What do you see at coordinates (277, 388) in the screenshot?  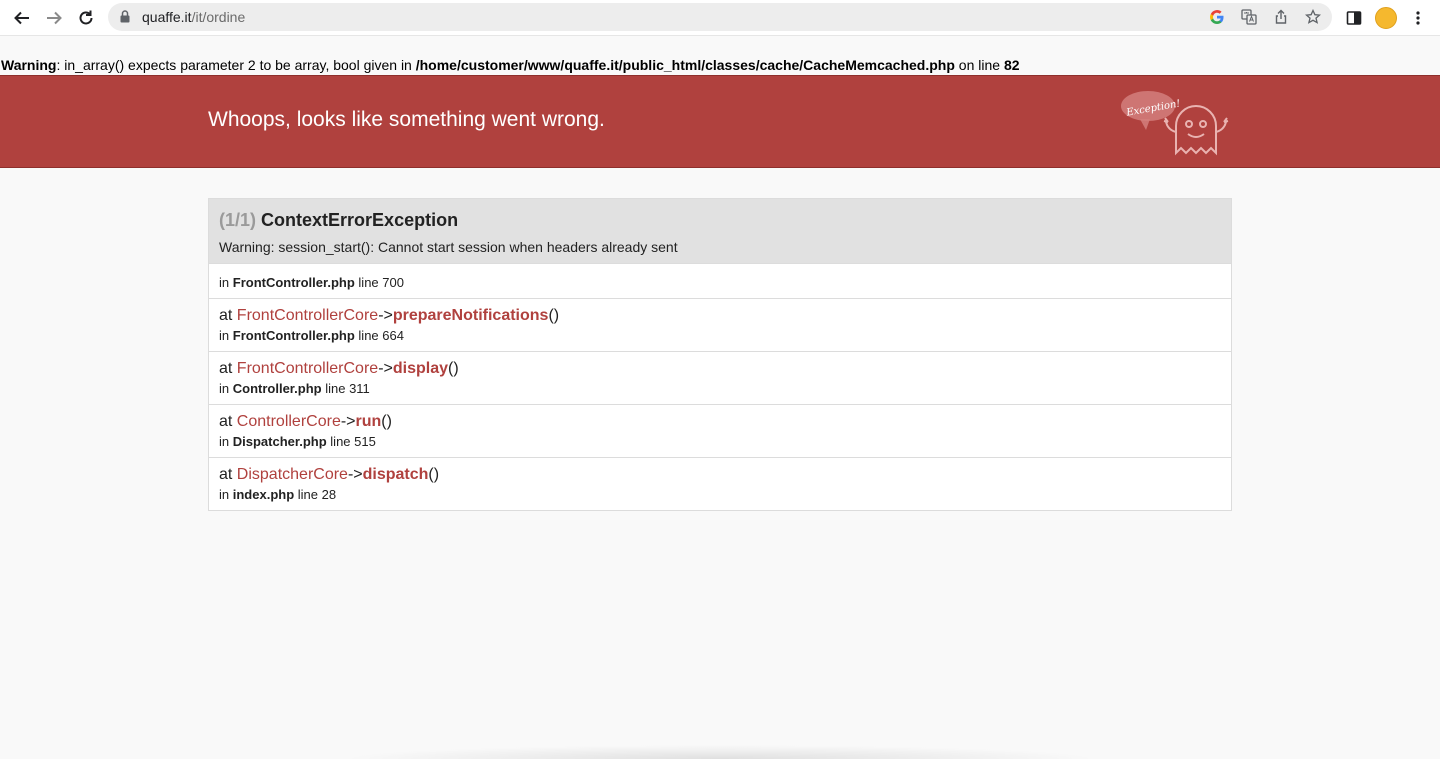 I see `trace-file: Controller.php` at bounding box center [277, 388].